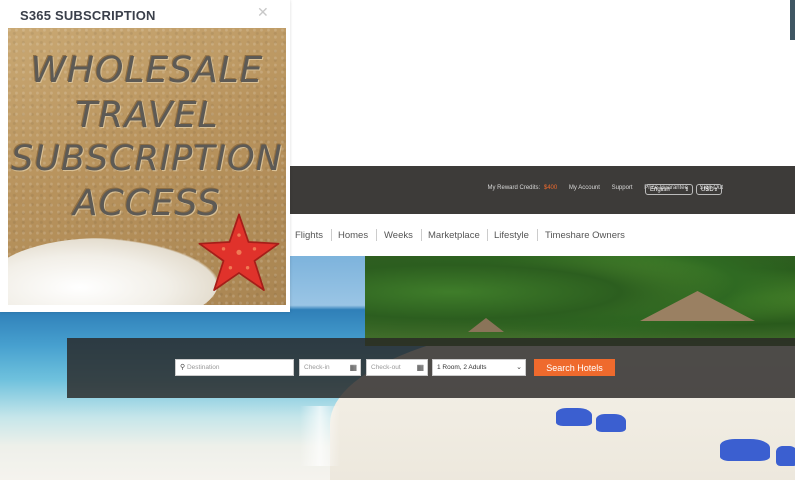 The image size is (795, 480). Describe the element at coordinates (147, 115) in the screenshot. I see `sand-text-line: TRAVEL` at that location.